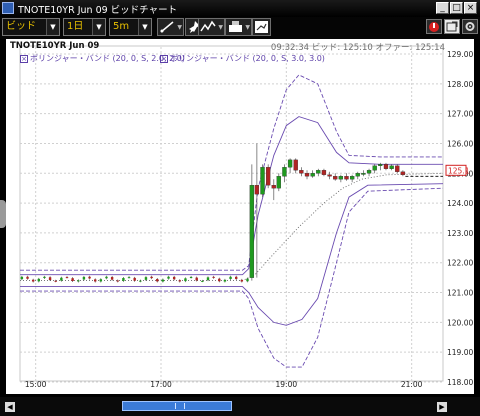 The image size is (480, 416). What do you see at coordinates (460, 322) in the screenshot?
I see `y-tick-label: 120.00` at bounding box center [460, 322].